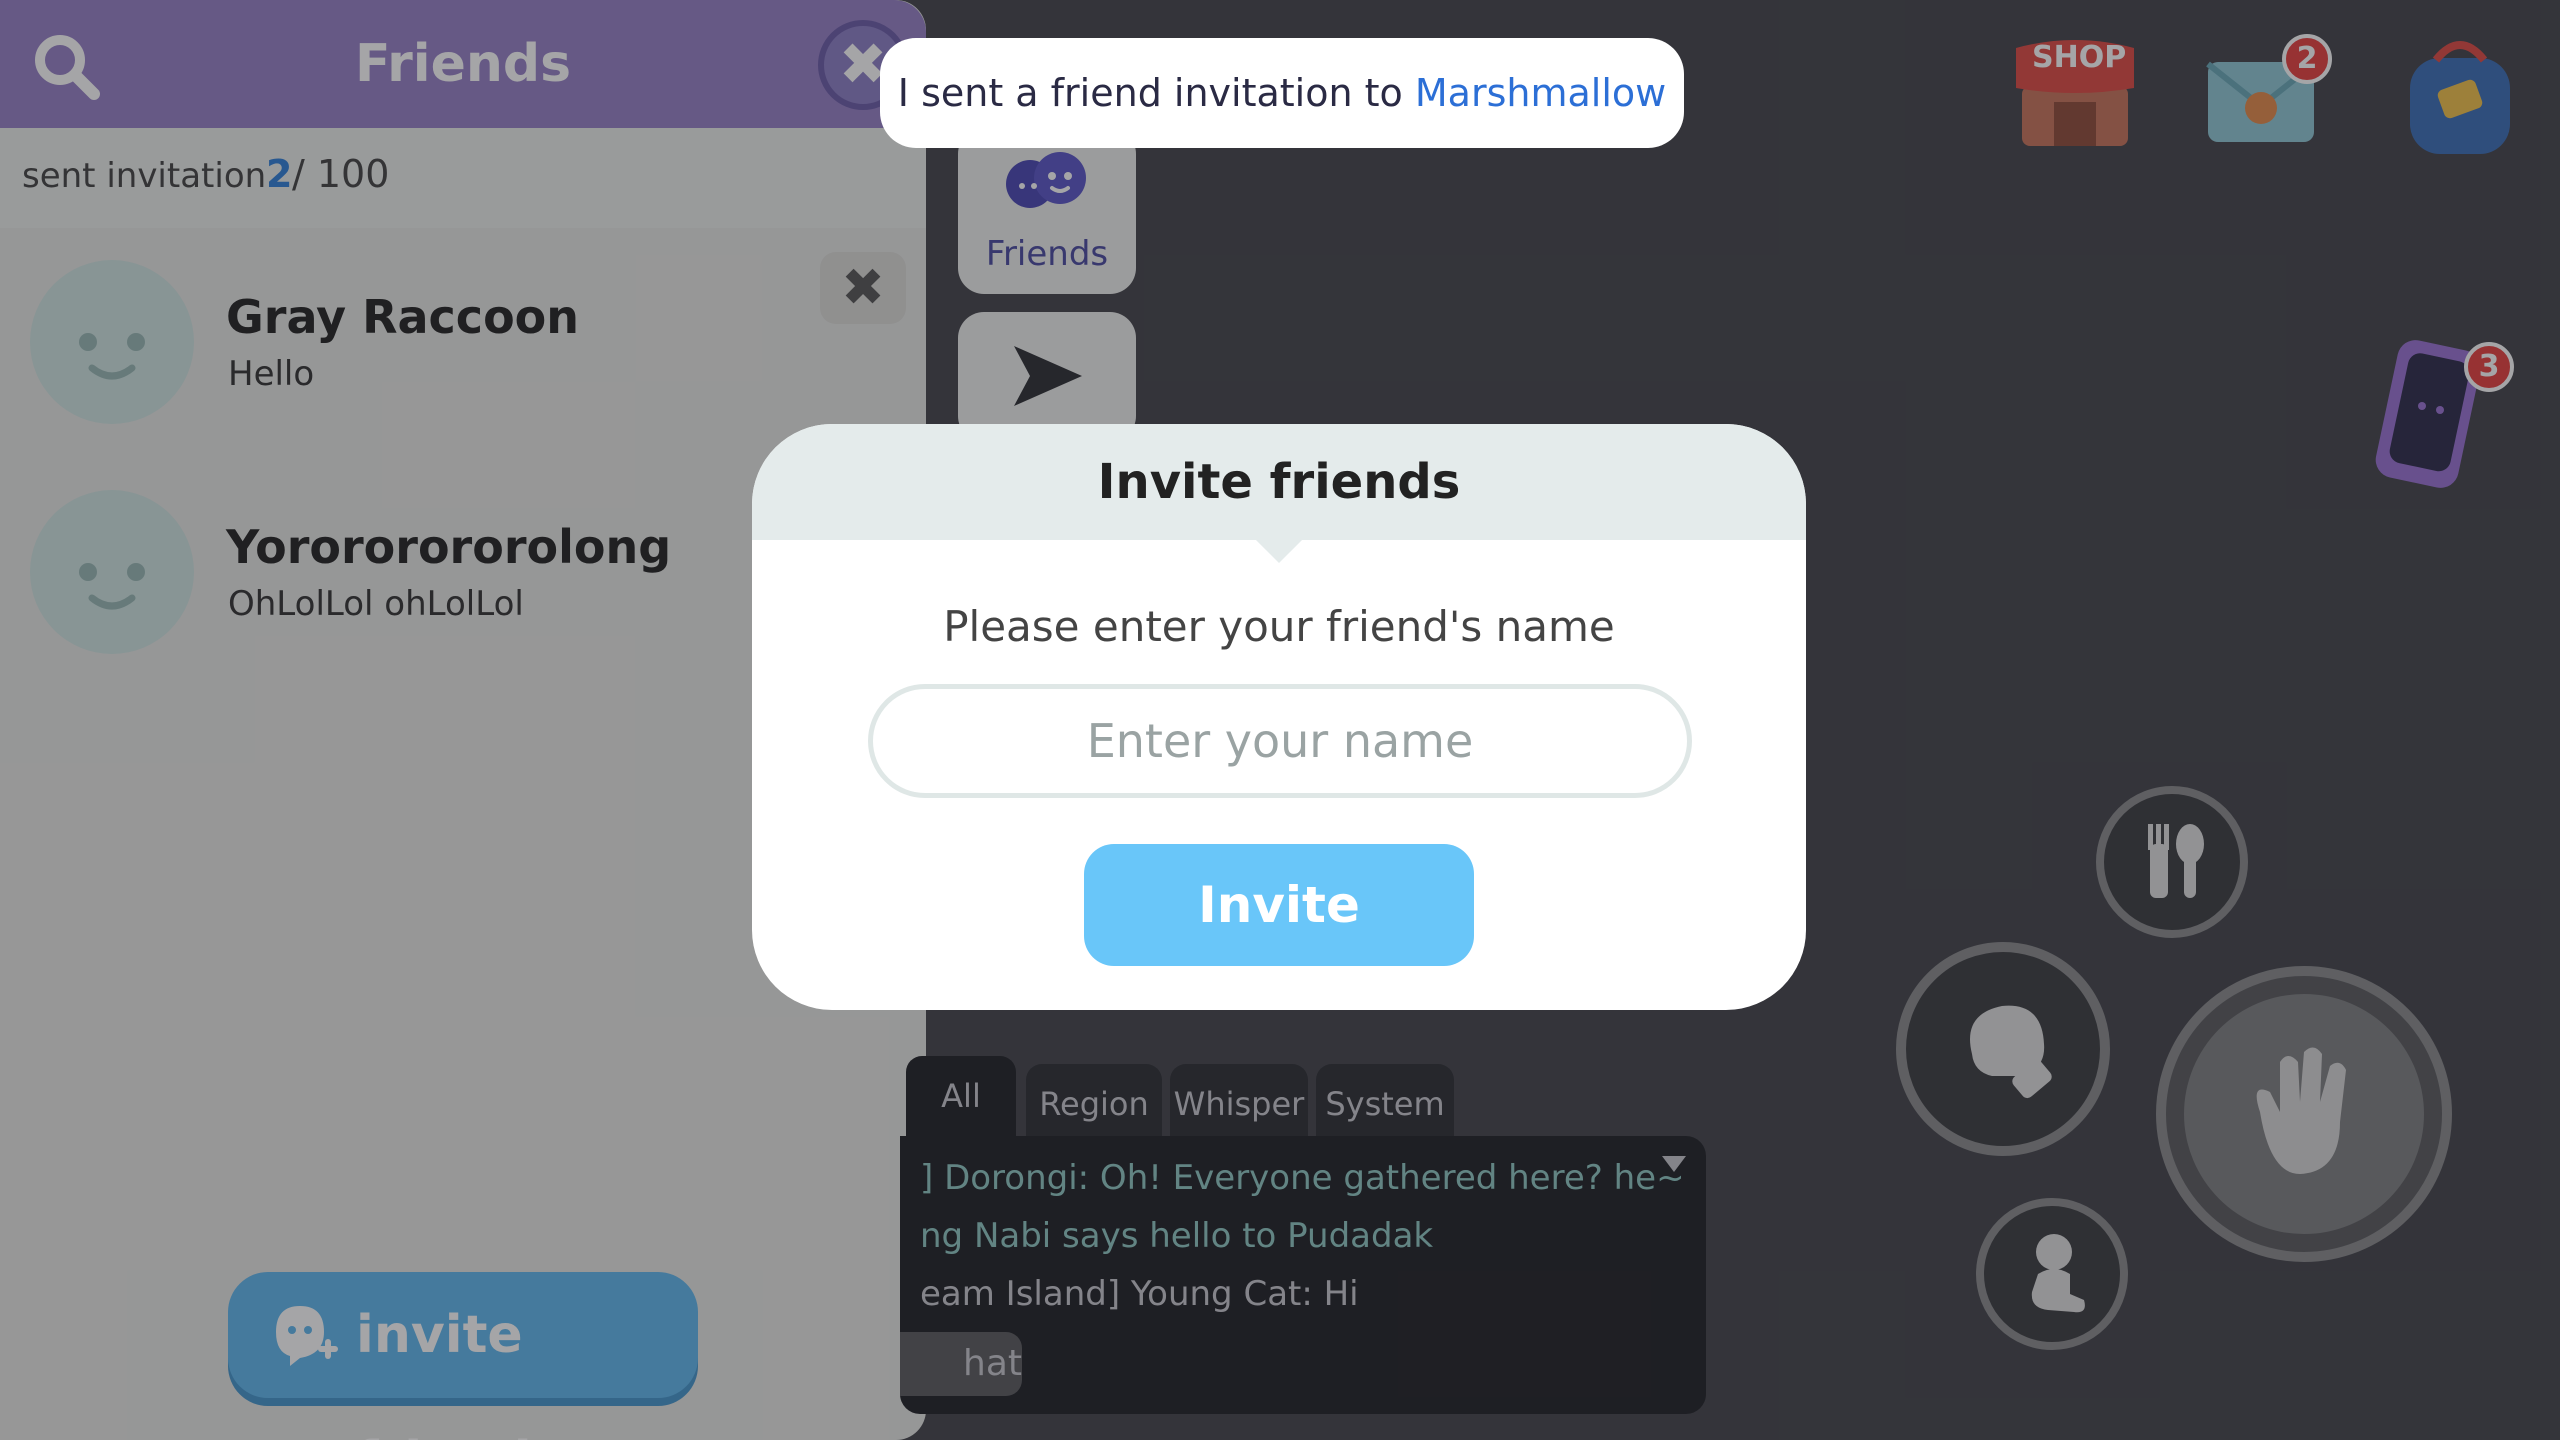  What do you see at coordinates (1279, 482) in the screenshot?
I see `dialog-title: Invite friends` at bounding box center [1279, 482].